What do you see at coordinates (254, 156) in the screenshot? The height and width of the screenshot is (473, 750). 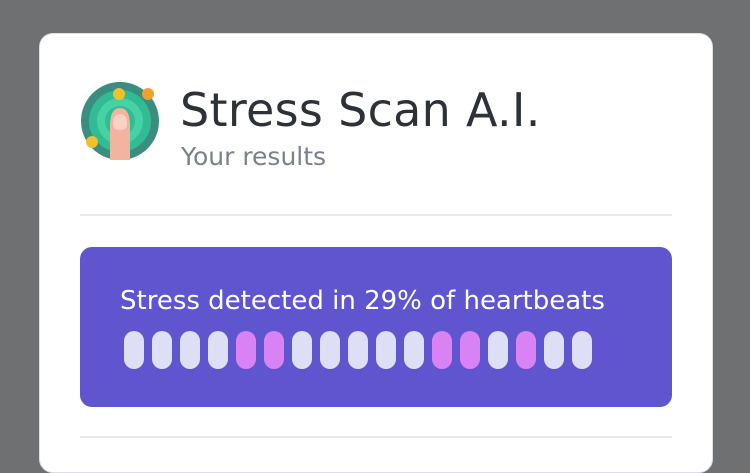 I see `results-subtitle: Your results` at bounding box center [254, 156].